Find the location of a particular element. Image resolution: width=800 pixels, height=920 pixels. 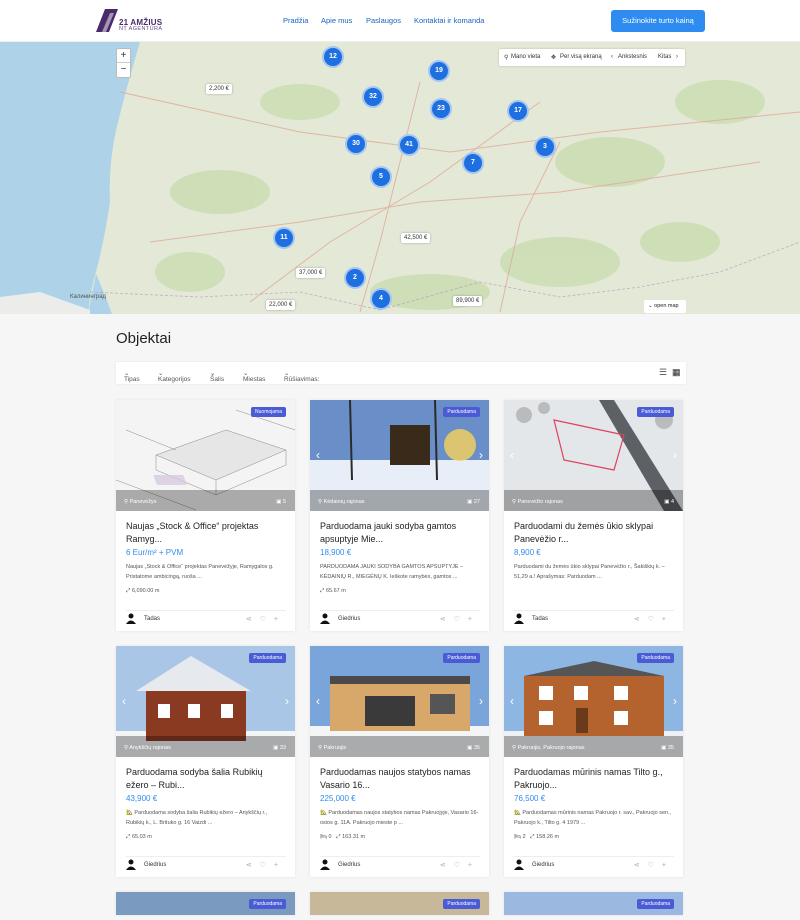

listing-photo: Parduodama ‹ › ⚲ Anykščių rajonas ▣ 33 is located at coordinates (205, 701).